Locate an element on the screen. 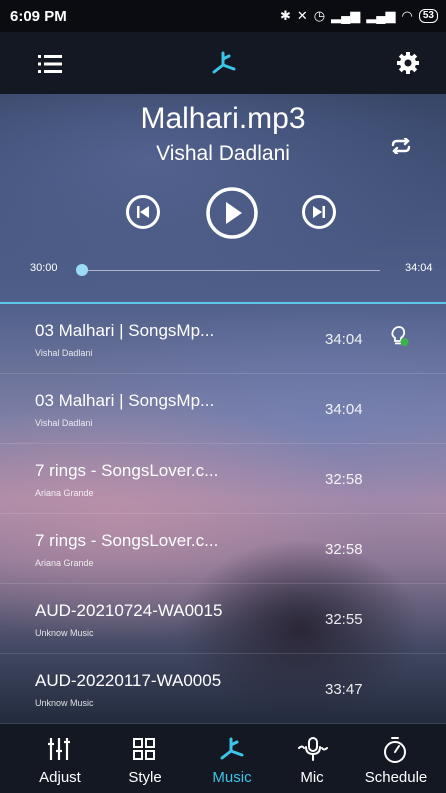 The width and height of the screenshot is (446, 793). song-title: AUD-20220117-WA0005 is located at coordinates (128, 680).